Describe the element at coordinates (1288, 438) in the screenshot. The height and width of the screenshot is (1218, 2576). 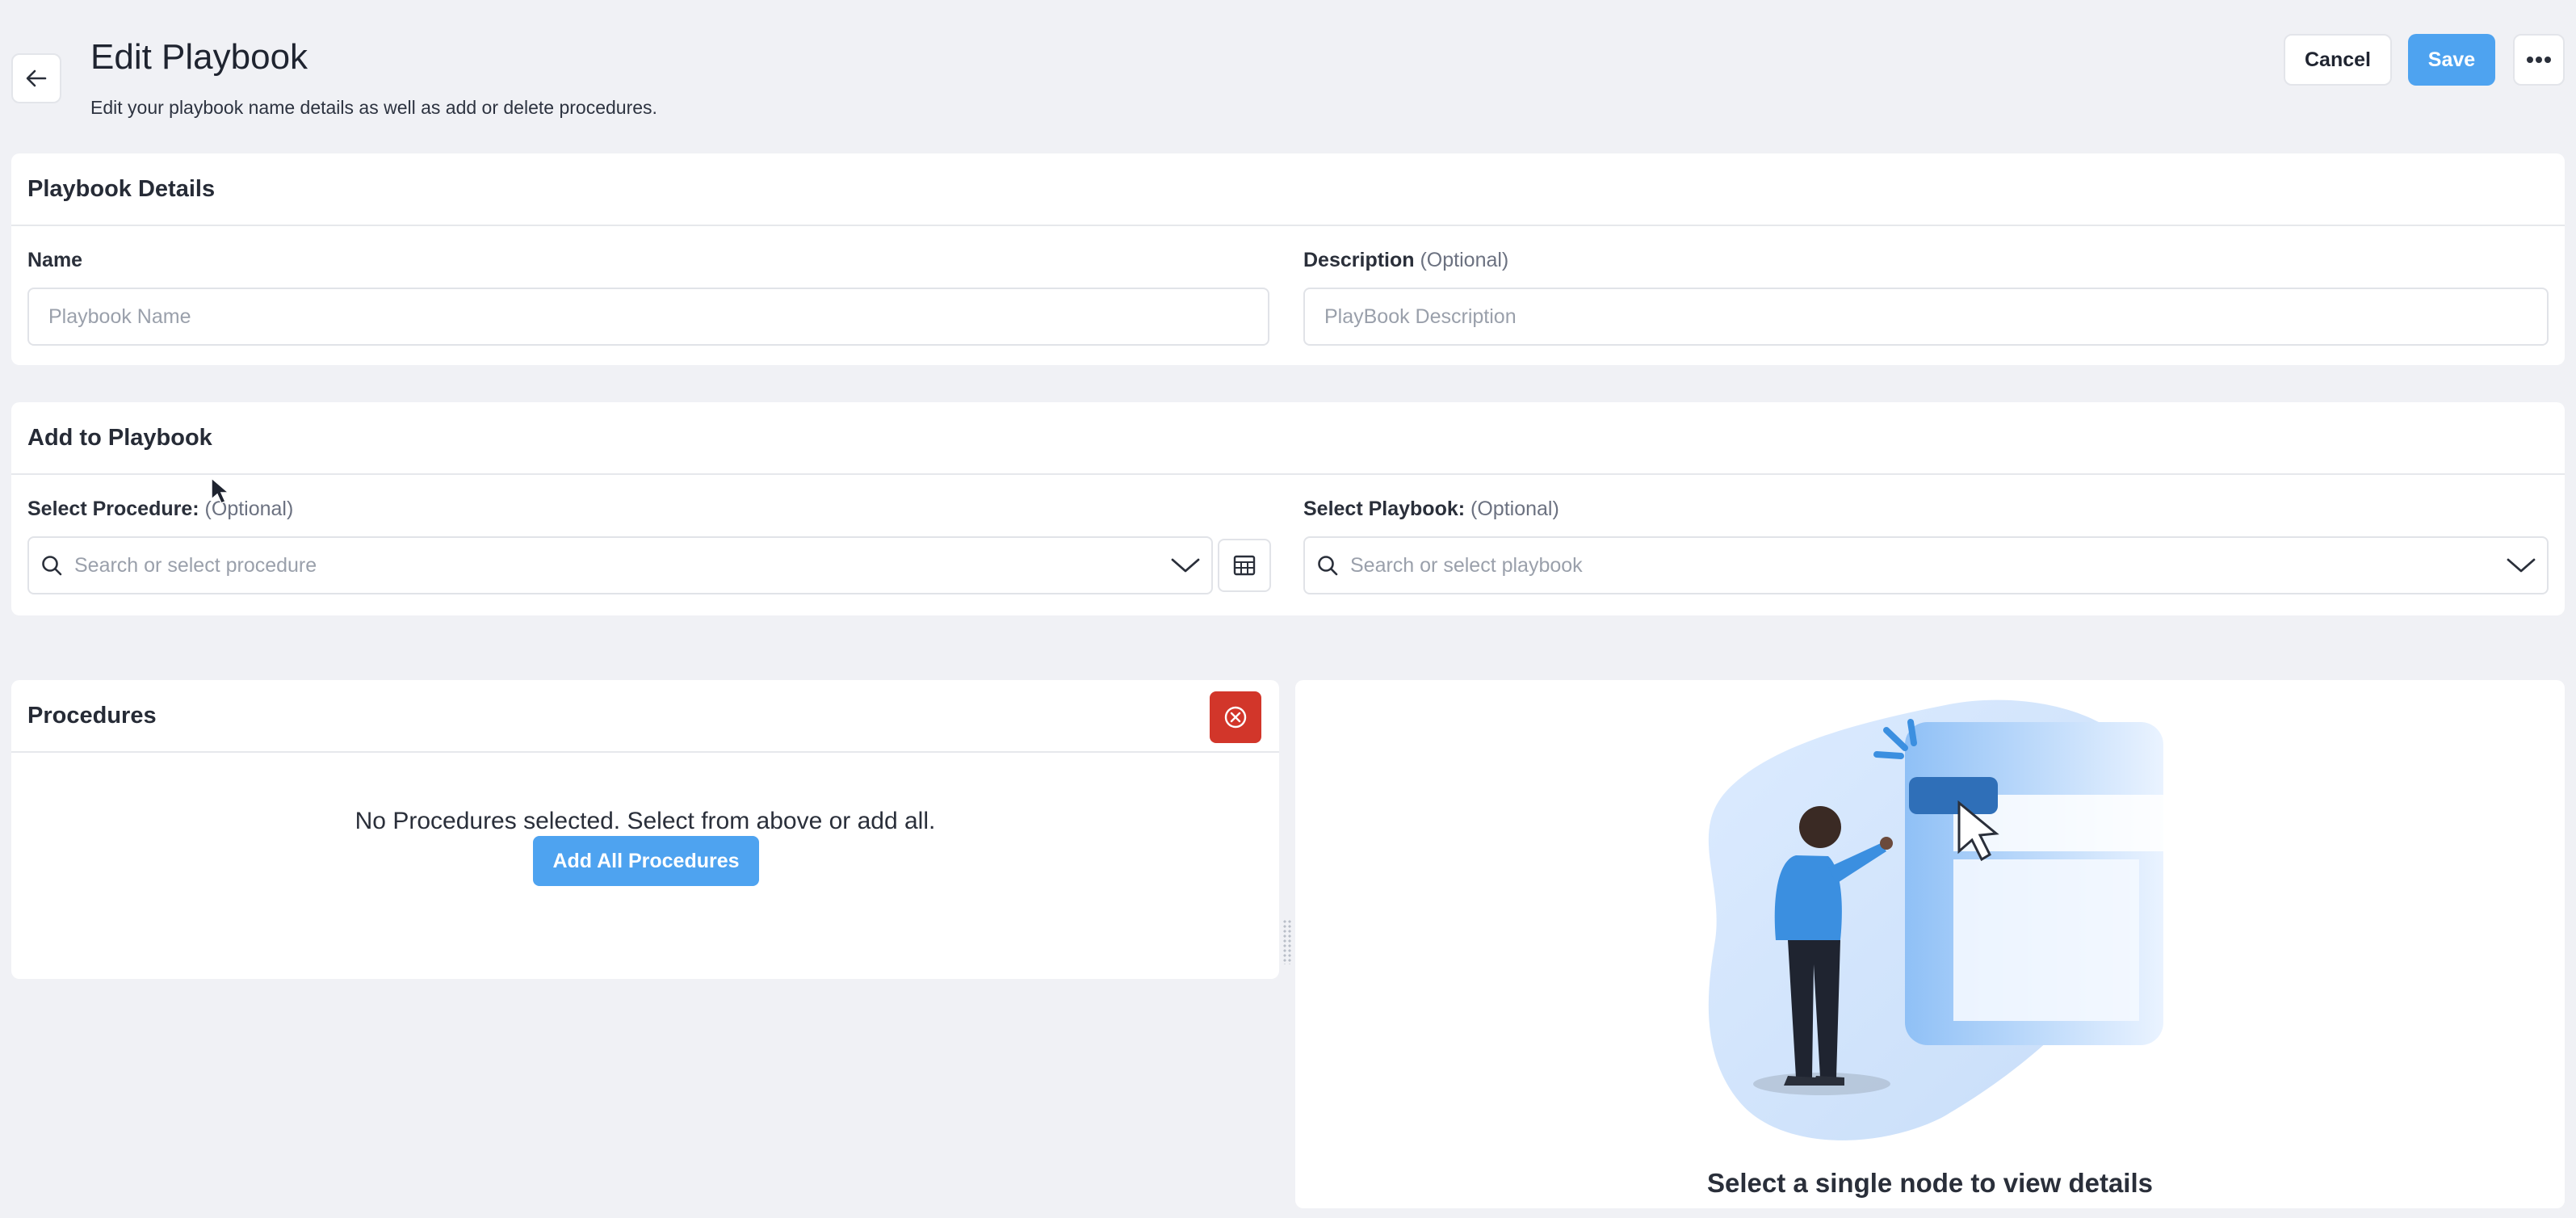
I see `add-to-playbook-title: Add to Playbook` at that location.